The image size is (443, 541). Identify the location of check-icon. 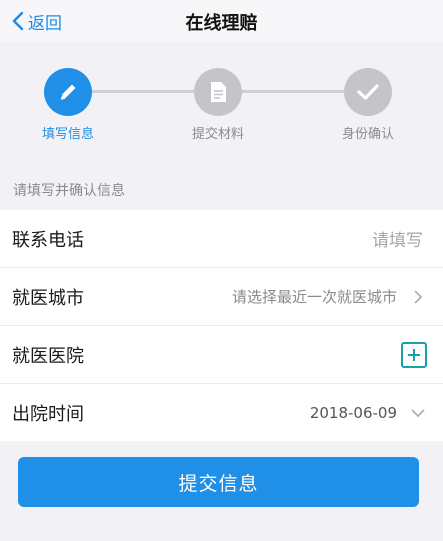
(368, 92).